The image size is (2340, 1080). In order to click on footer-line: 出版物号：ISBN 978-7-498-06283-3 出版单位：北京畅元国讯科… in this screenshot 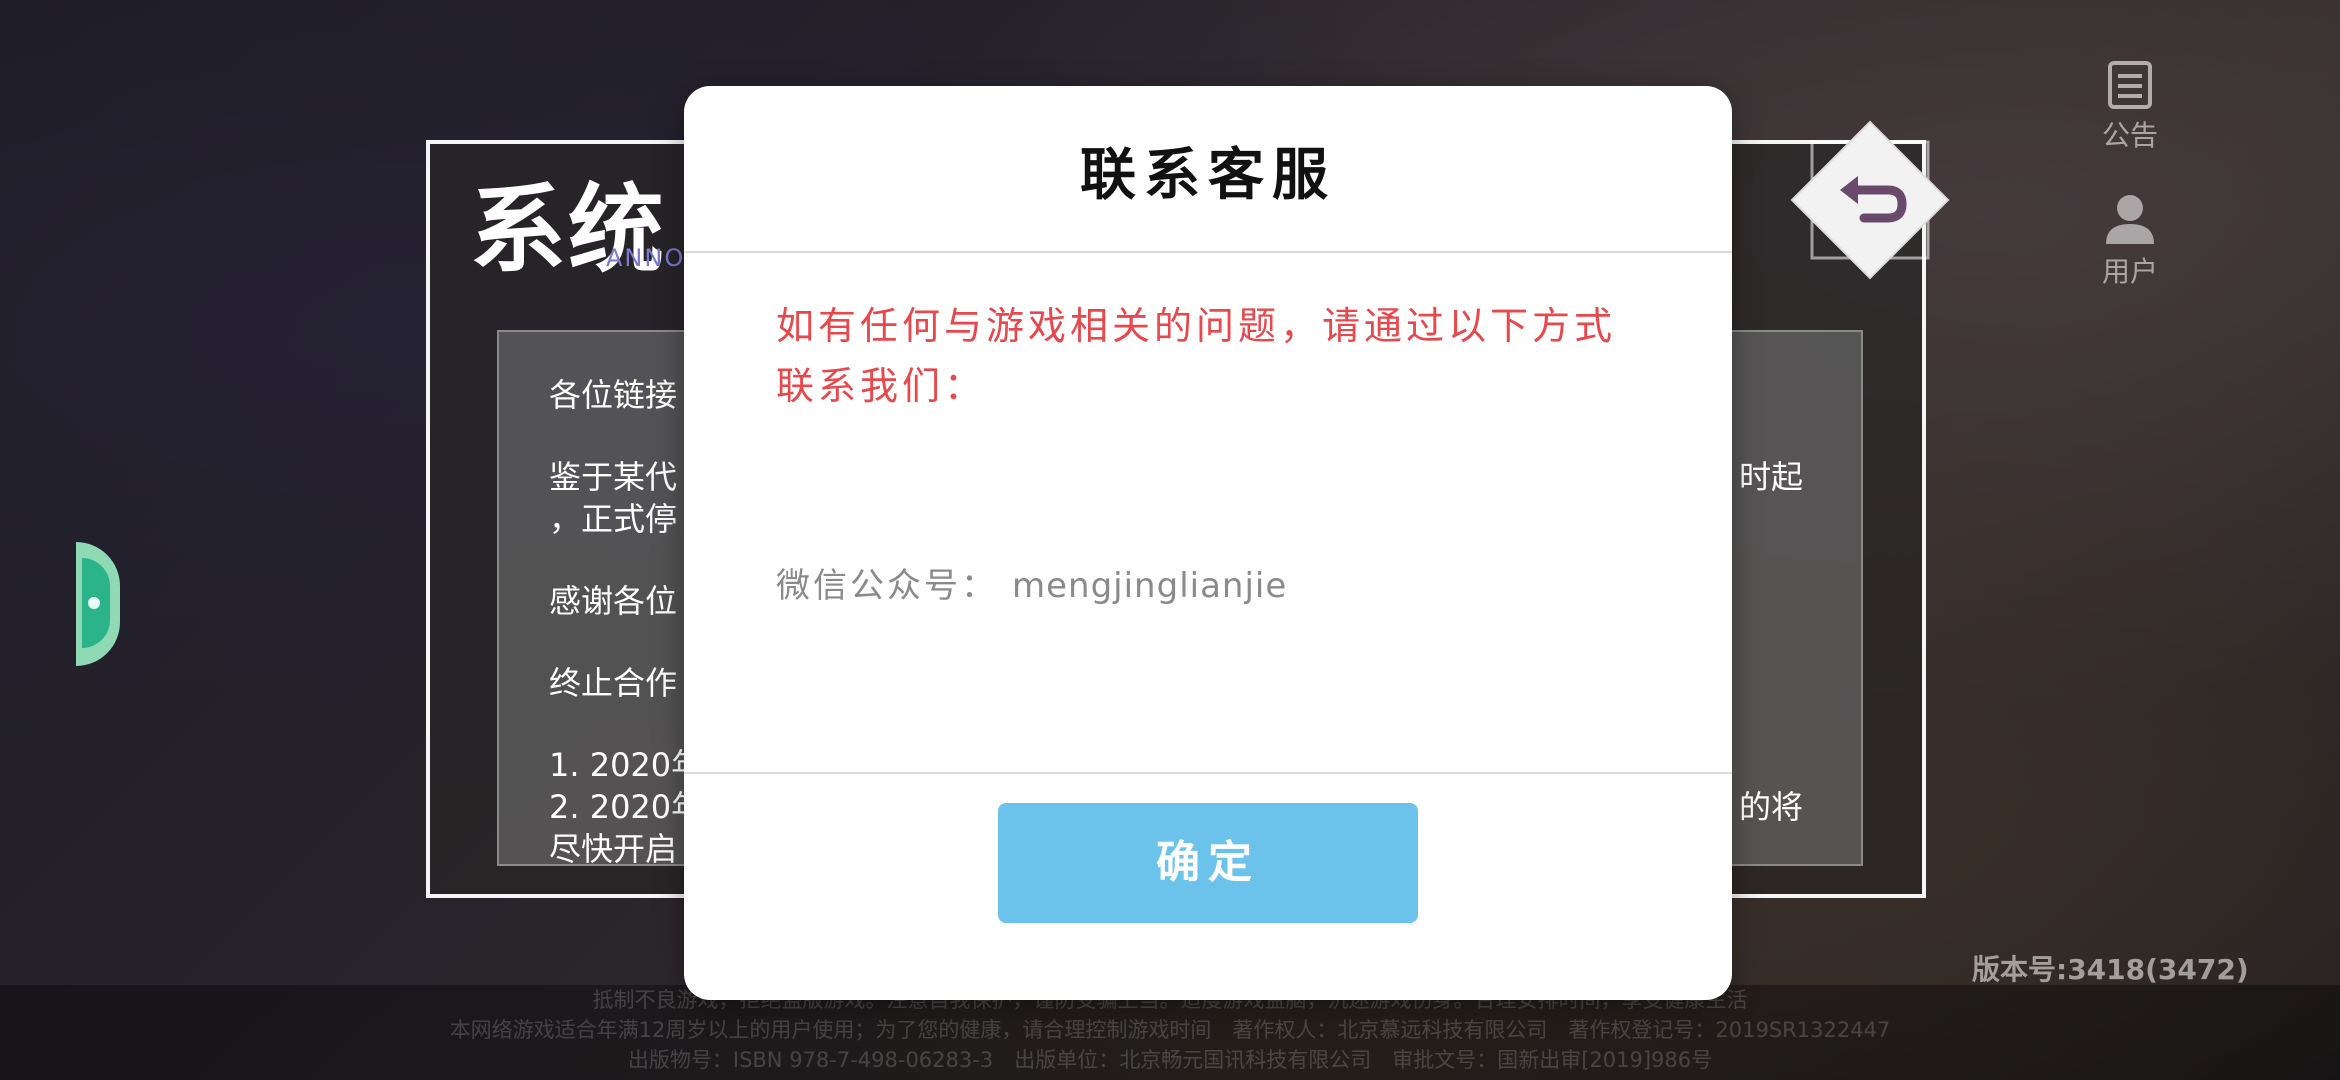, I will do `click(1170, 1060)`.